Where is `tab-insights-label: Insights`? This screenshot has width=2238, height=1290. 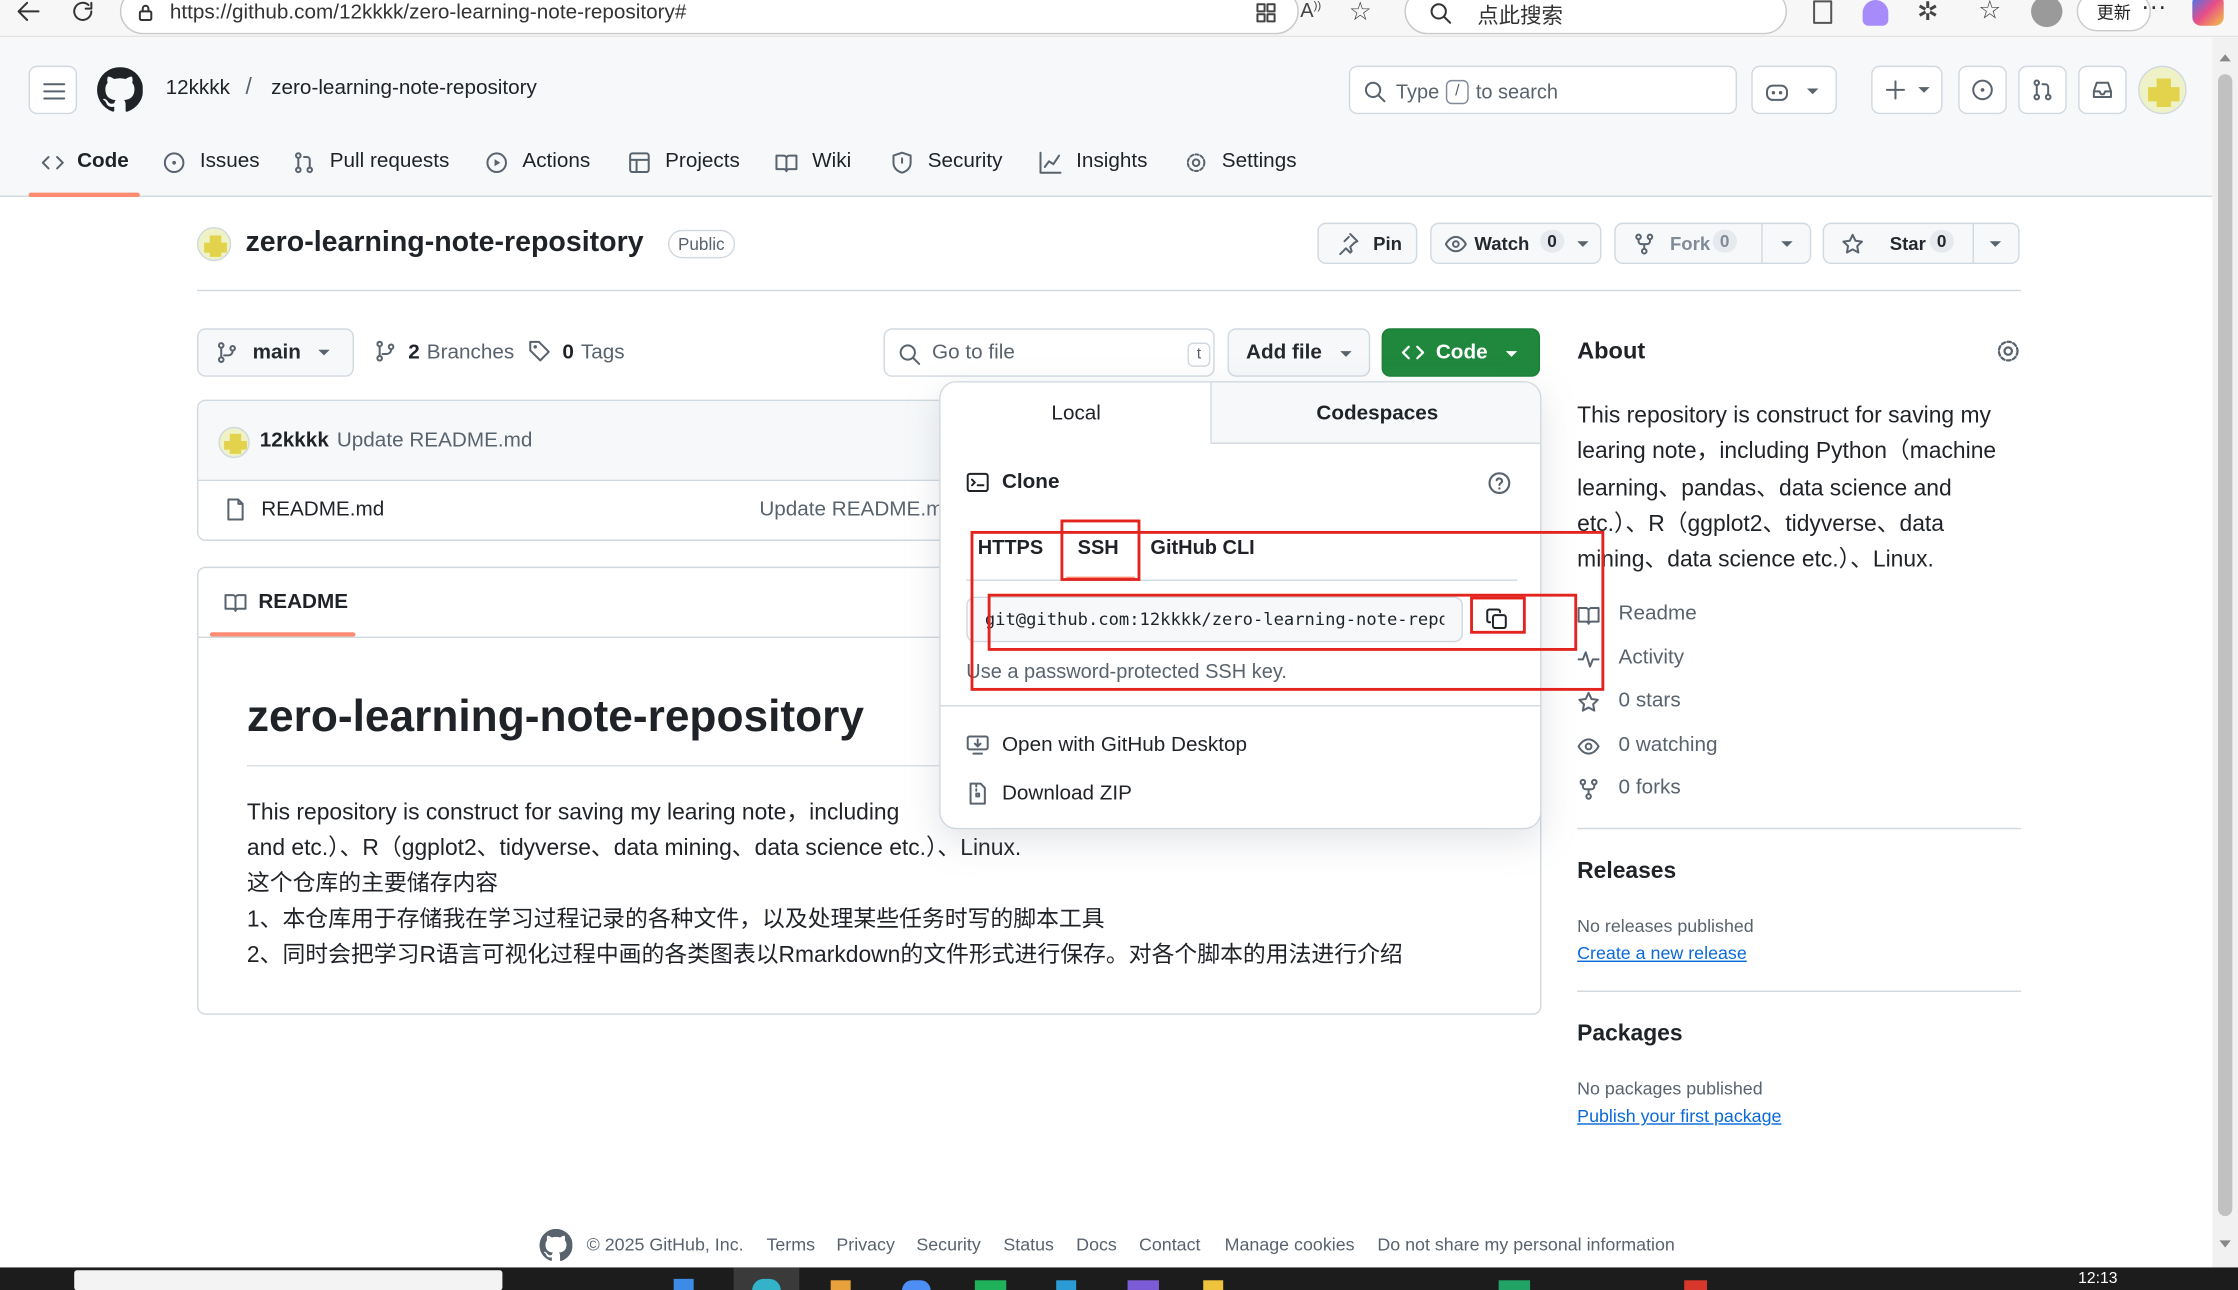
tab-insights-label: Insights is located at coordinates (1112, 161).